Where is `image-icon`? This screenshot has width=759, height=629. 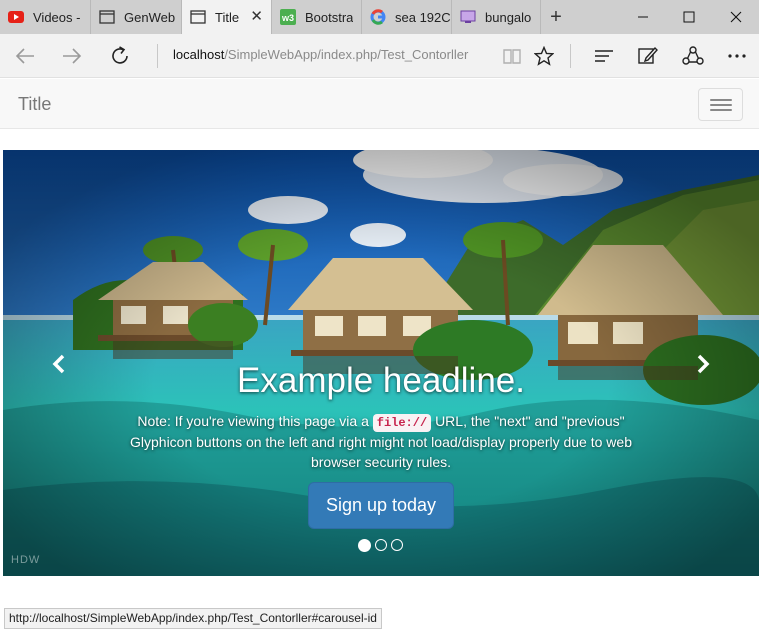 image-icon is located at coordinates (468, 17).